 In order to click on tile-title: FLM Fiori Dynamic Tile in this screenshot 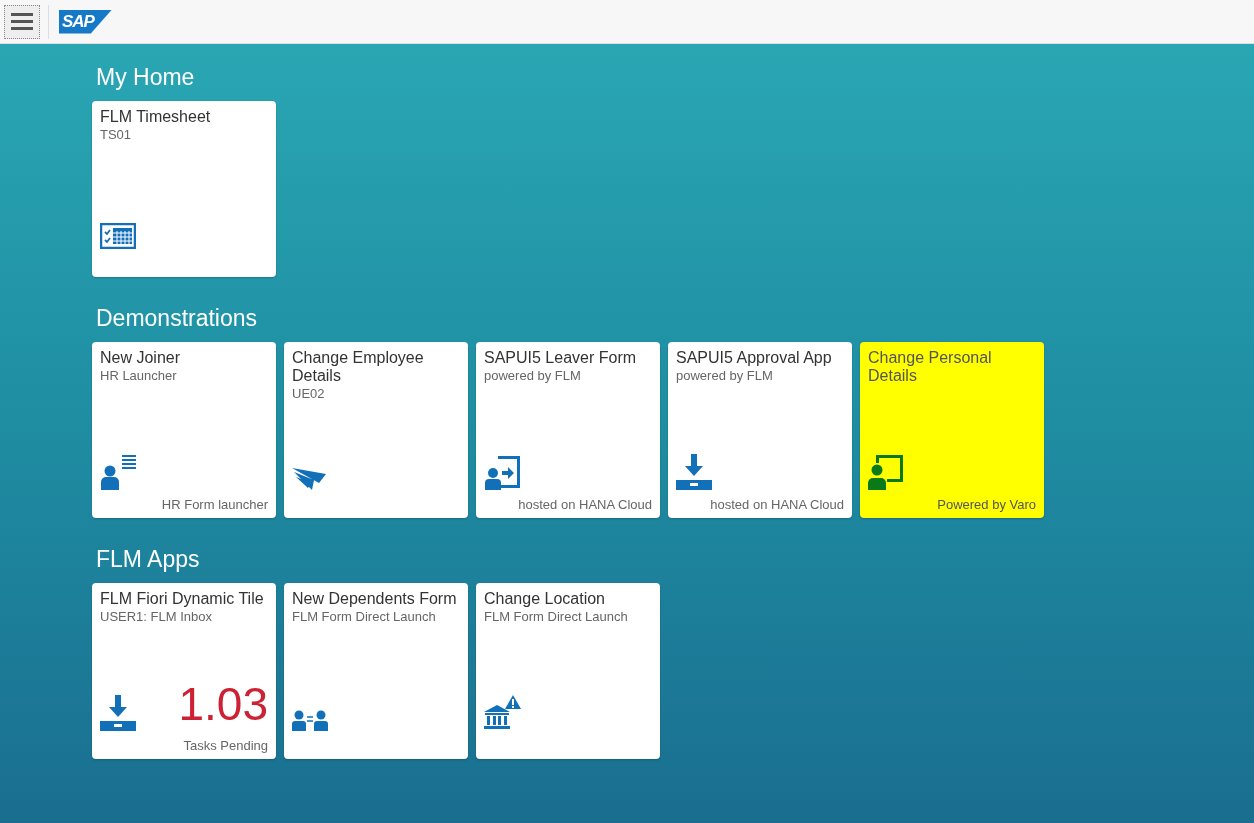, I will do `click(182, 599)`.